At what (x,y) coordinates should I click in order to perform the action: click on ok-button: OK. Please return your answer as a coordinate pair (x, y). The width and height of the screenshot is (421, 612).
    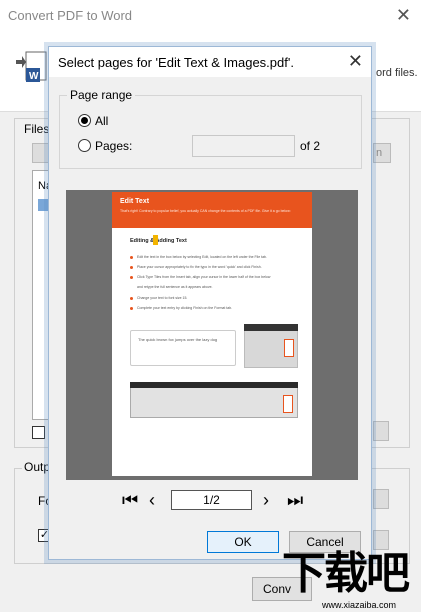
    Looking at the image, I should click on (243, 542).